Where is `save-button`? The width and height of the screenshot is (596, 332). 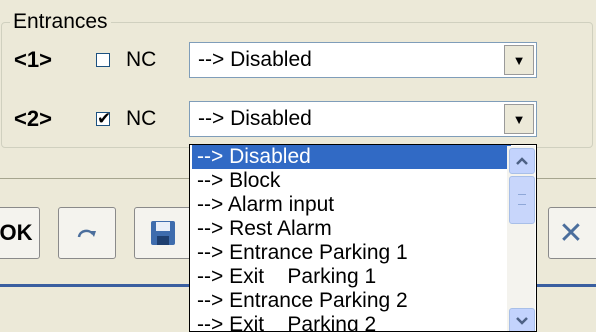
save-button is located at coordinates (163, 233).